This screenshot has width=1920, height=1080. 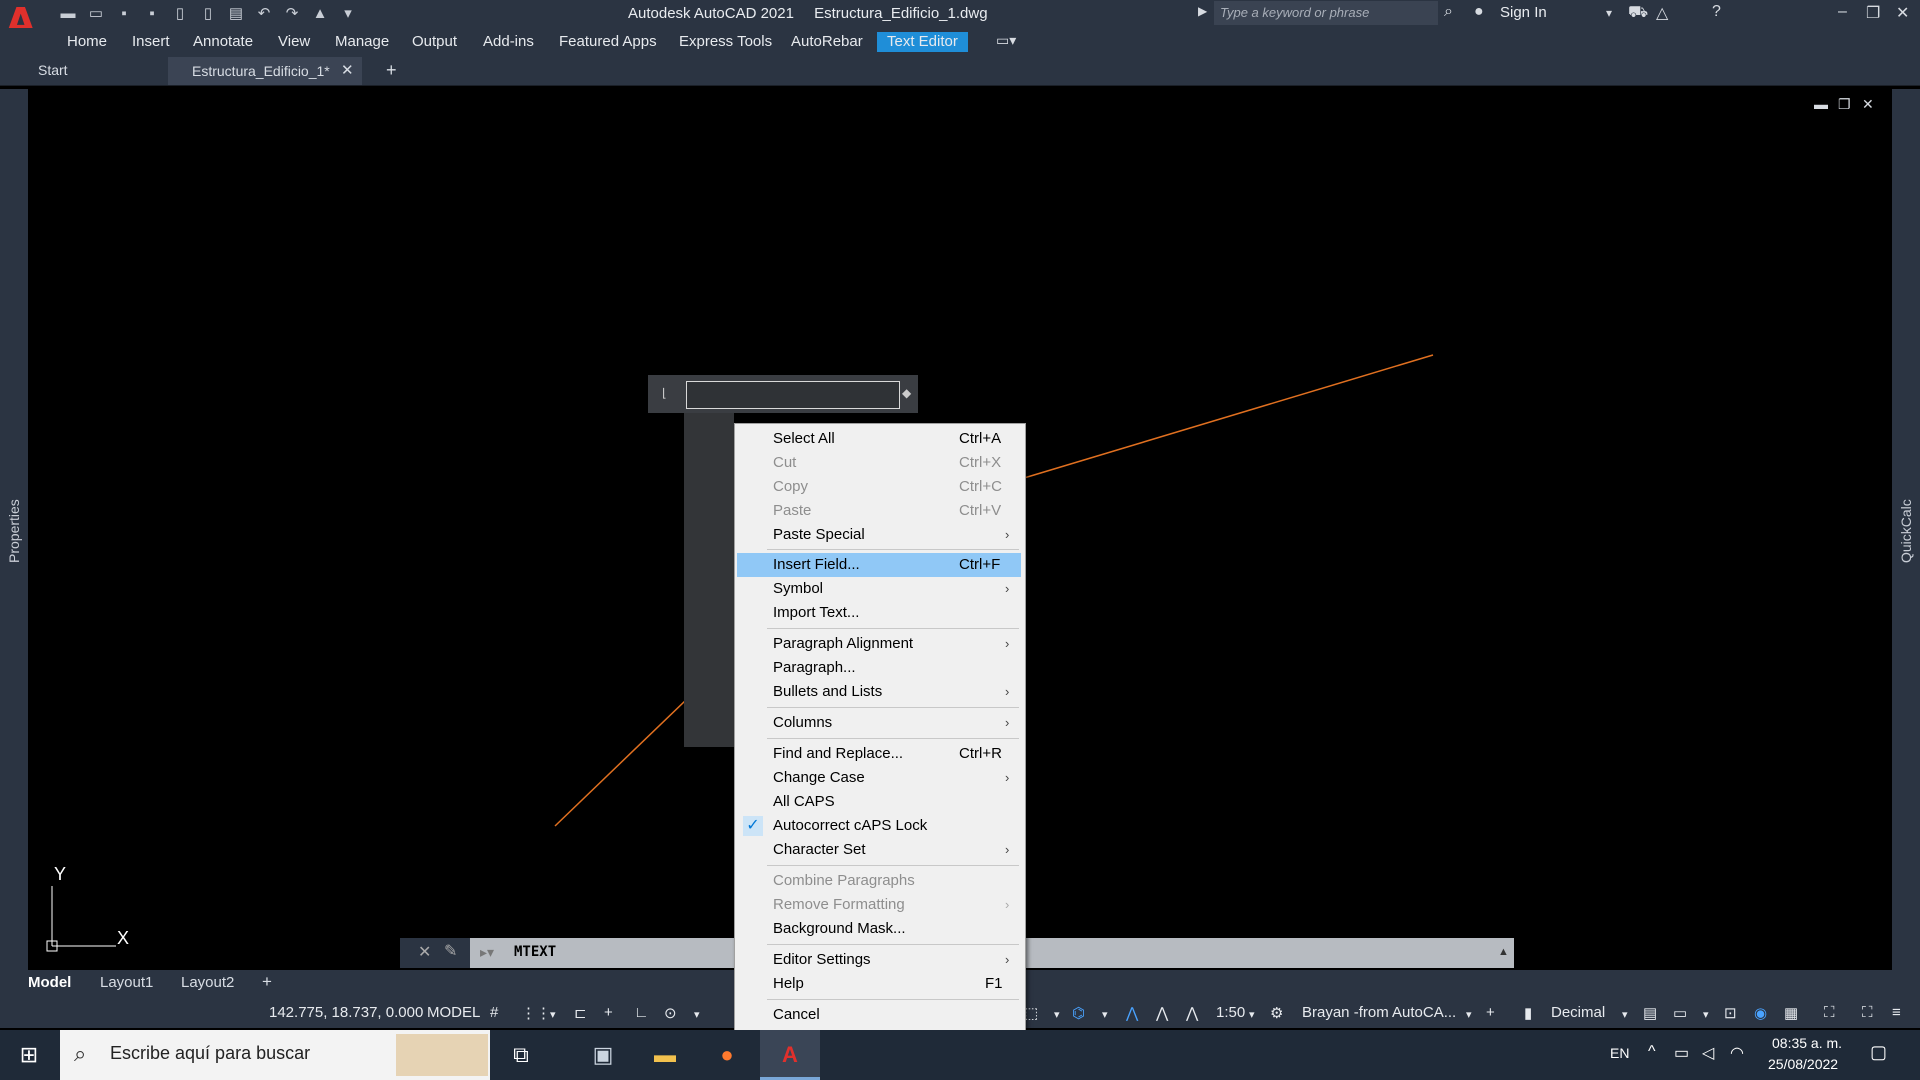 I want to click on units-value: Decimal, so click(x=1578, y=1012).